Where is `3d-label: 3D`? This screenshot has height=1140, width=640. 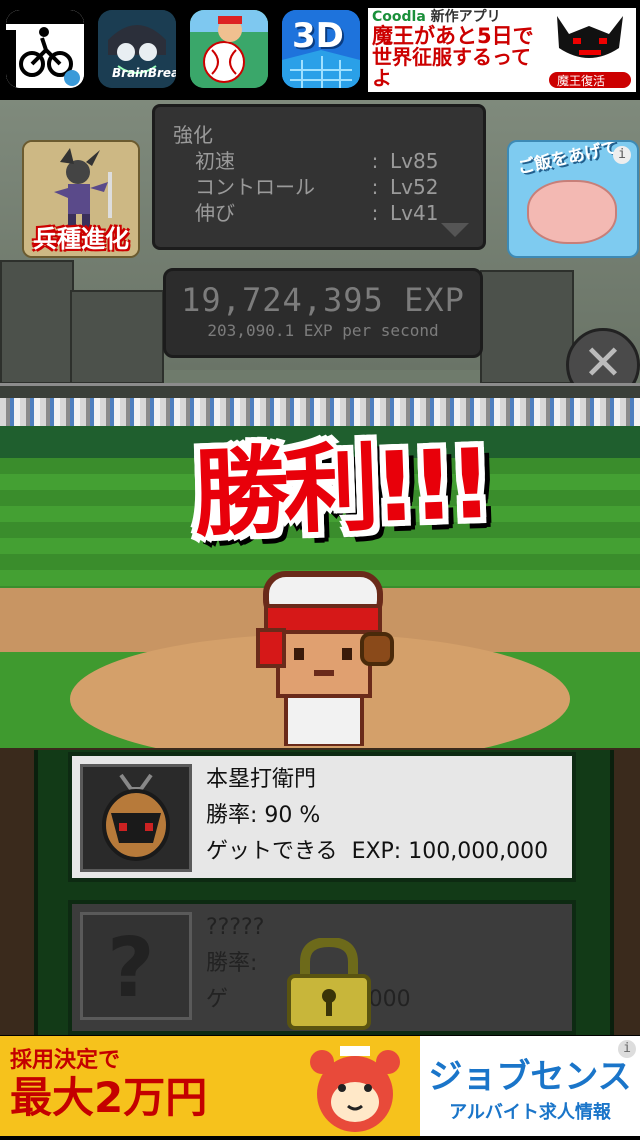
3d-label: 3D is located at coordinates (318, 36).